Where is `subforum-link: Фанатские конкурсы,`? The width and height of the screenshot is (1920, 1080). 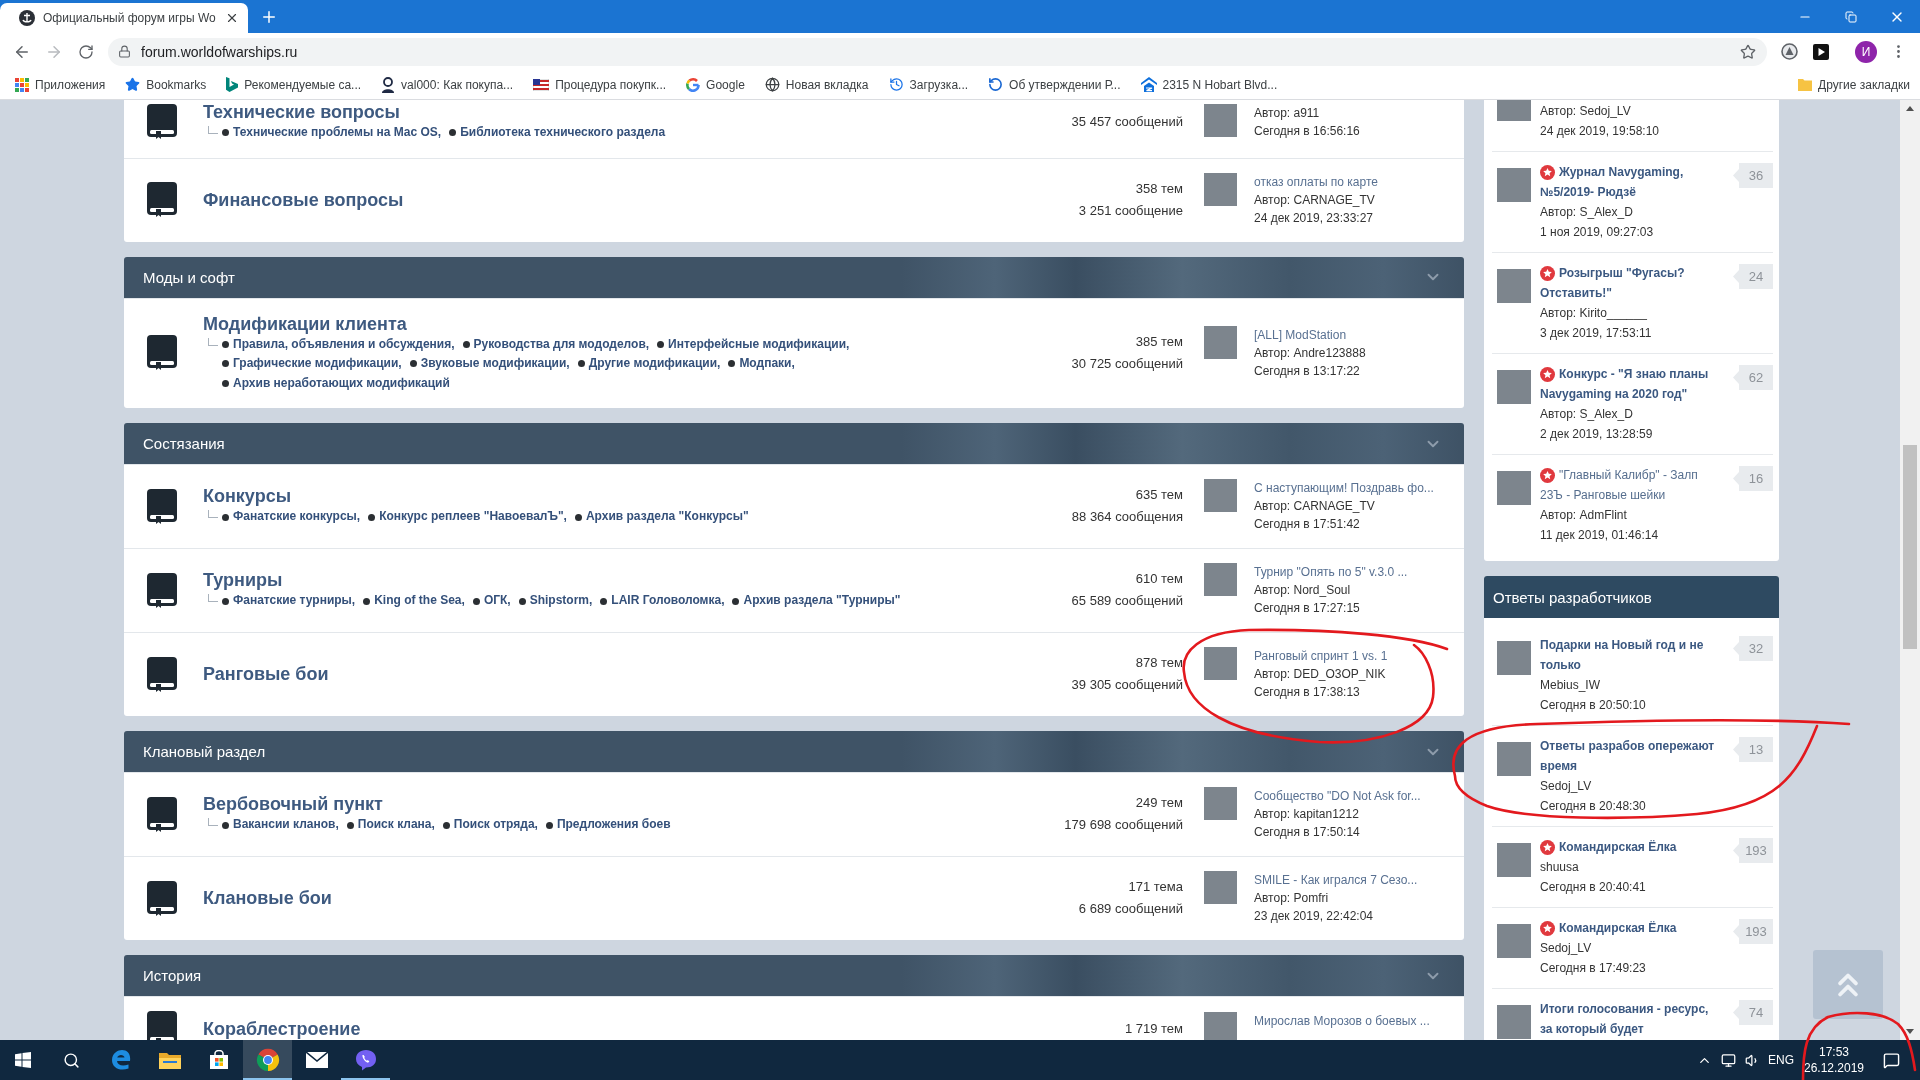 subforum-link: Фанатские конкурсы, is located at coordinates (297, 517).